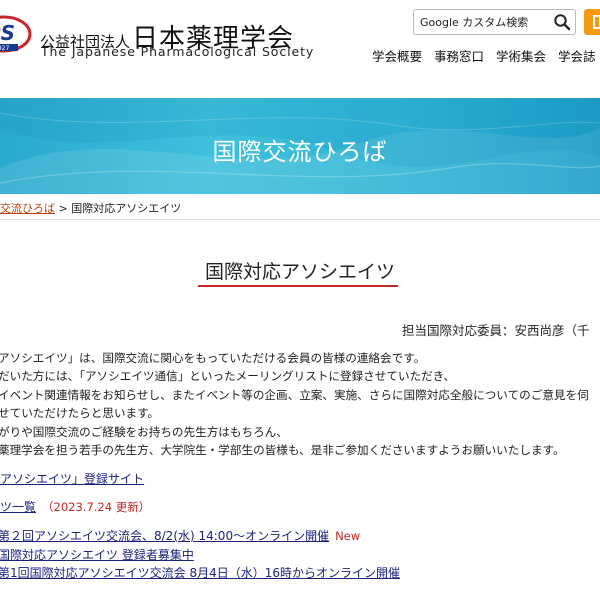  What do you see at coordinates (213, 358) in the screenshot?
I see `intro-line: アソシエイツ」は、国際交流に関心をもっていただける会員の皆様の連絡会です。` at bounding box center [213, 358].